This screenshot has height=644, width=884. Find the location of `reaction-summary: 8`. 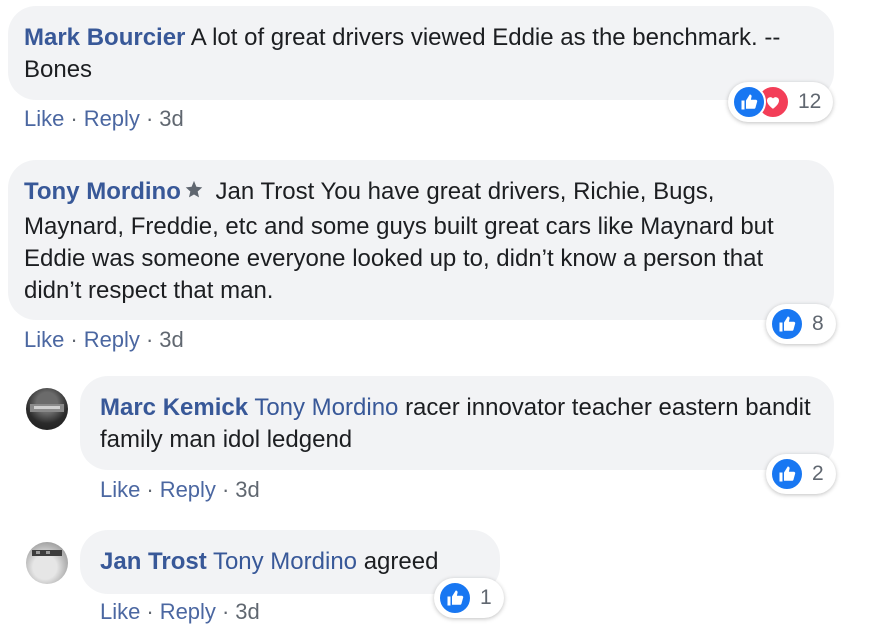

reaction-summary: 8 is located at coordinates (801, 324).